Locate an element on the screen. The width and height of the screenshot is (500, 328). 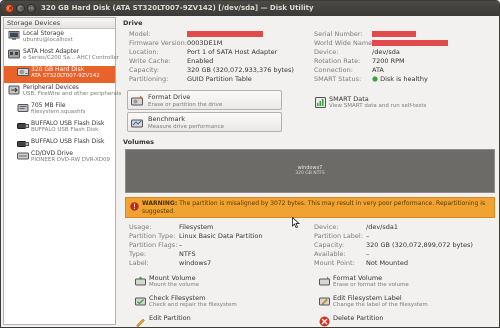
file-icon is located at coordinates (23, 108).